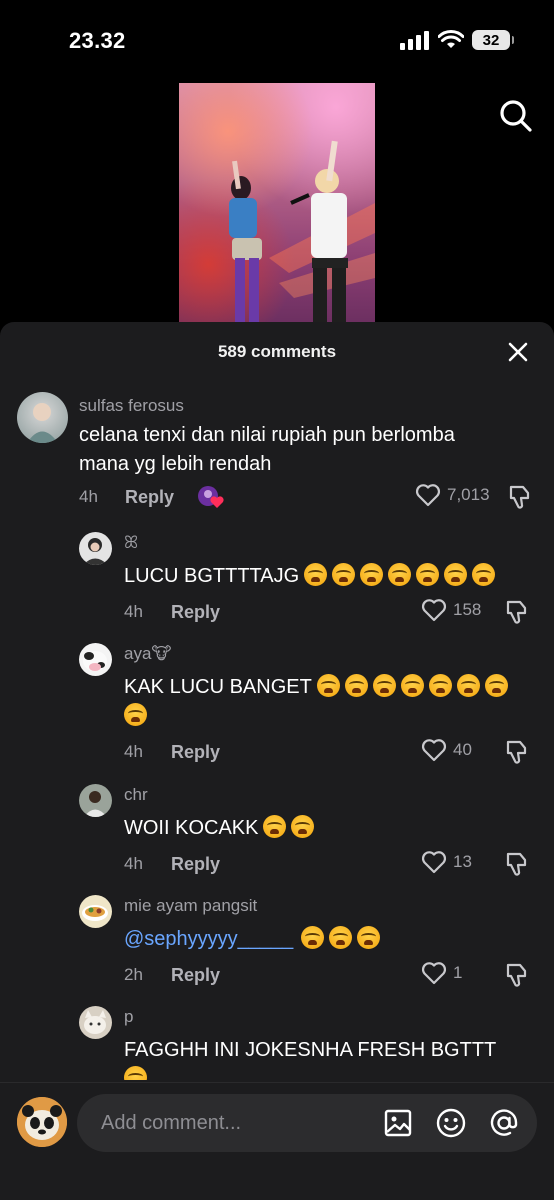 The image size is (554, 1200). I want to click on cow-avatar-image, so click(95, 661).